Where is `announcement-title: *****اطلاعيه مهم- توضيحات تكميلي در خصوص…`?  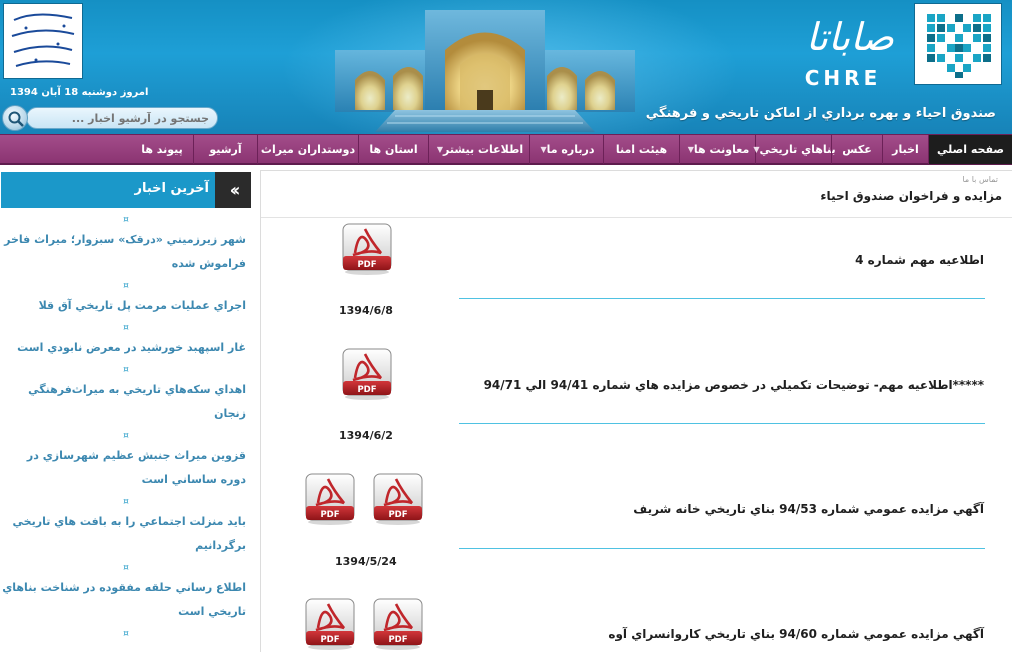 announcement-title: *****اطلاعيه مهم- توضيحات تكميلي در خصوص… is located at coordinates (734, 385).